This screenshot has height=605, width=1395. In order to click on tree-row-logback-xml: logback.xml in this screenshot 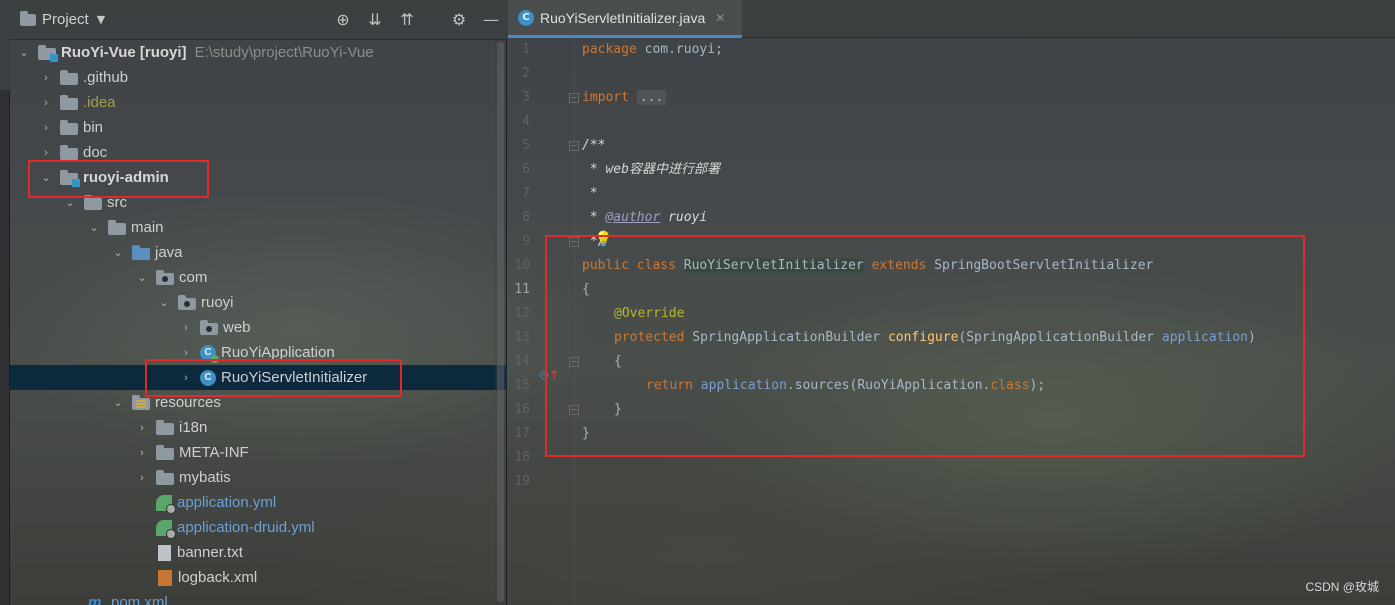, I will do `click(258, 577)`.